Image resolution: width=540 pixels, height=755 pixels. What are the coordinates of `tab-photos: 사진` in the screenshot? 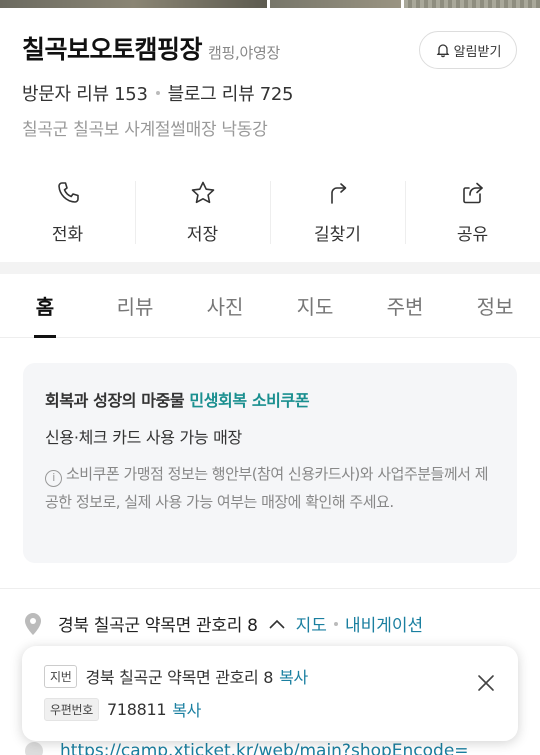 It's located at (225, 305).